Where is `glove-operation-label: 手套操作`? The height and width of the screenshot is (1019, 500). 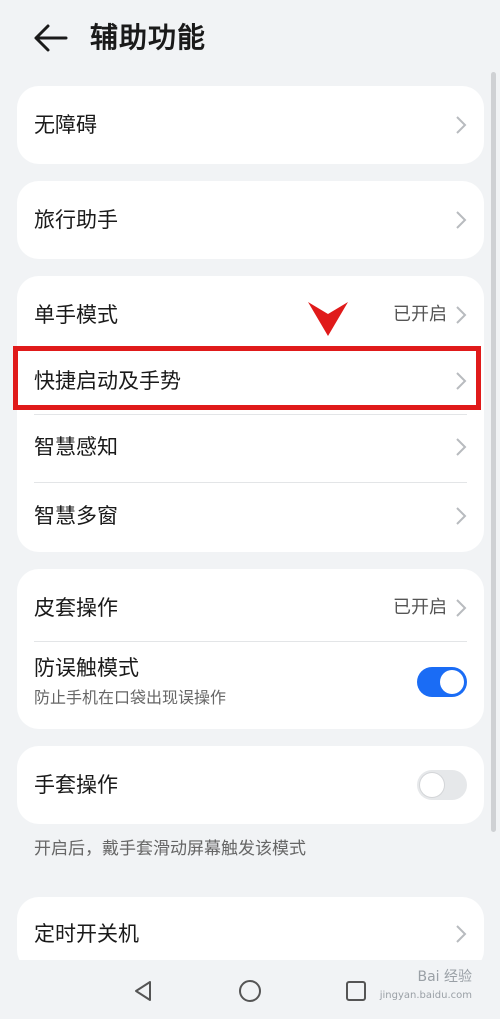 glove-operation-label: 手套操作 is located at coordinates (76, 785).